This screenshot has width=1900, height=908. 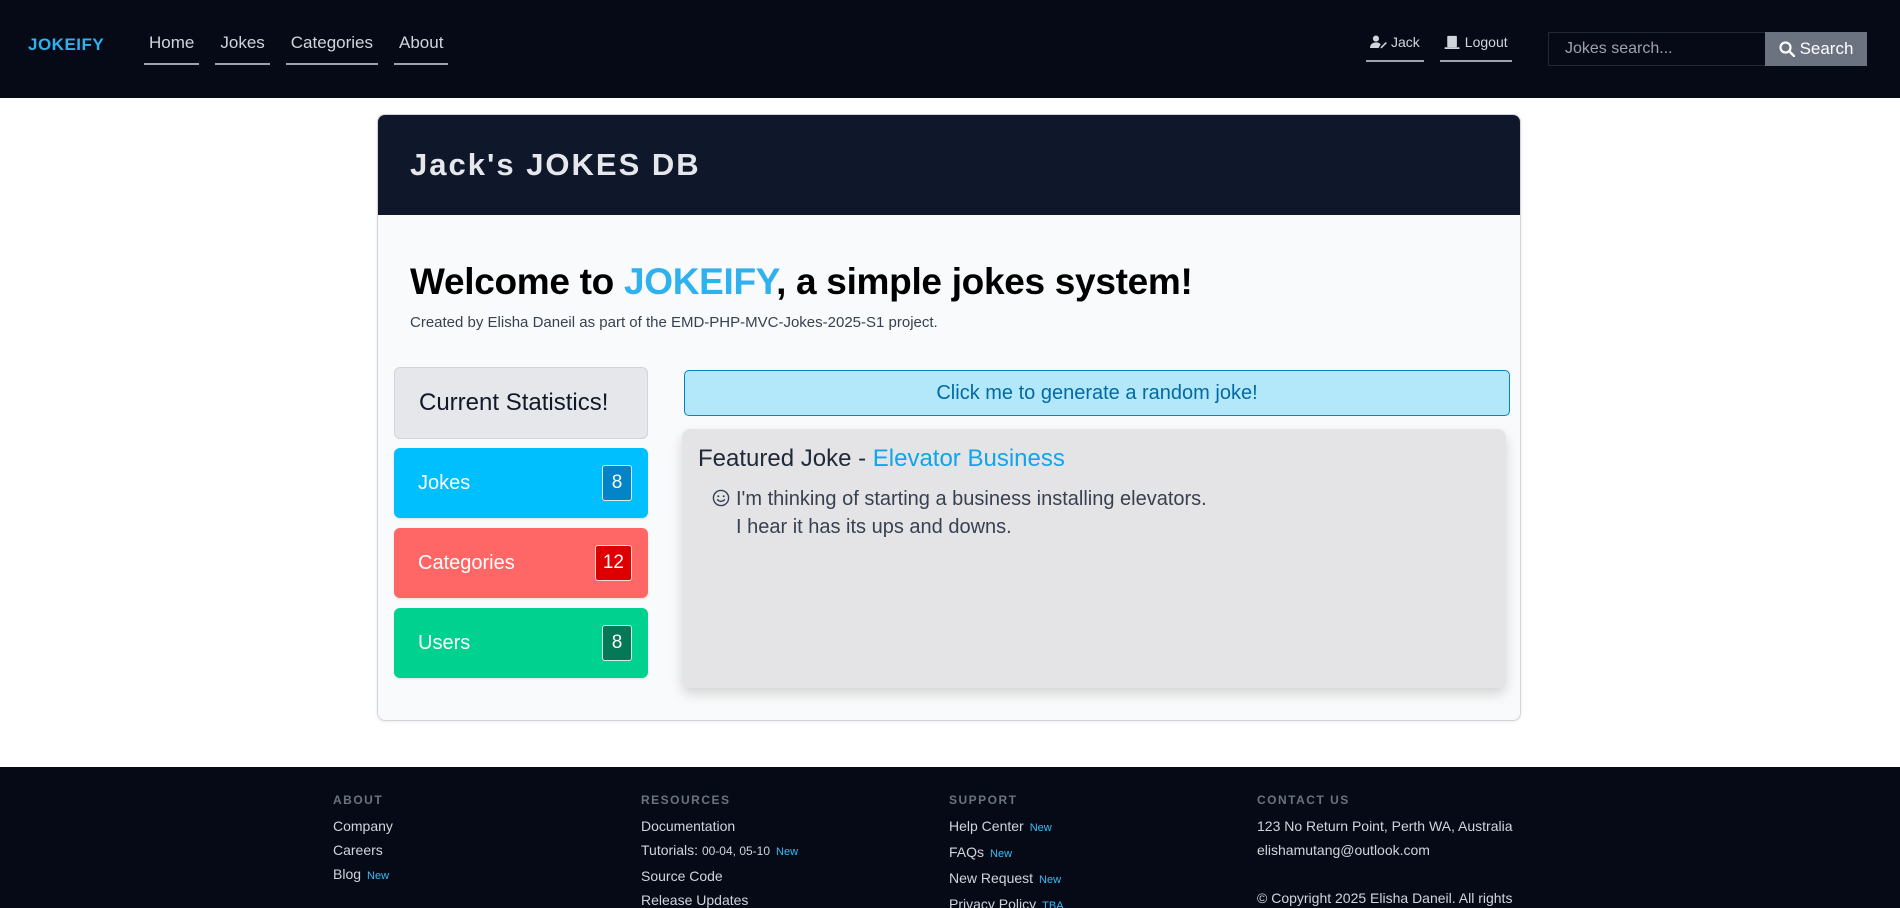 What do you see at coordinates (242, 49) in the screenshot?
I see `nav-link-jokes: Jokes` at bounding box center [242, 49].